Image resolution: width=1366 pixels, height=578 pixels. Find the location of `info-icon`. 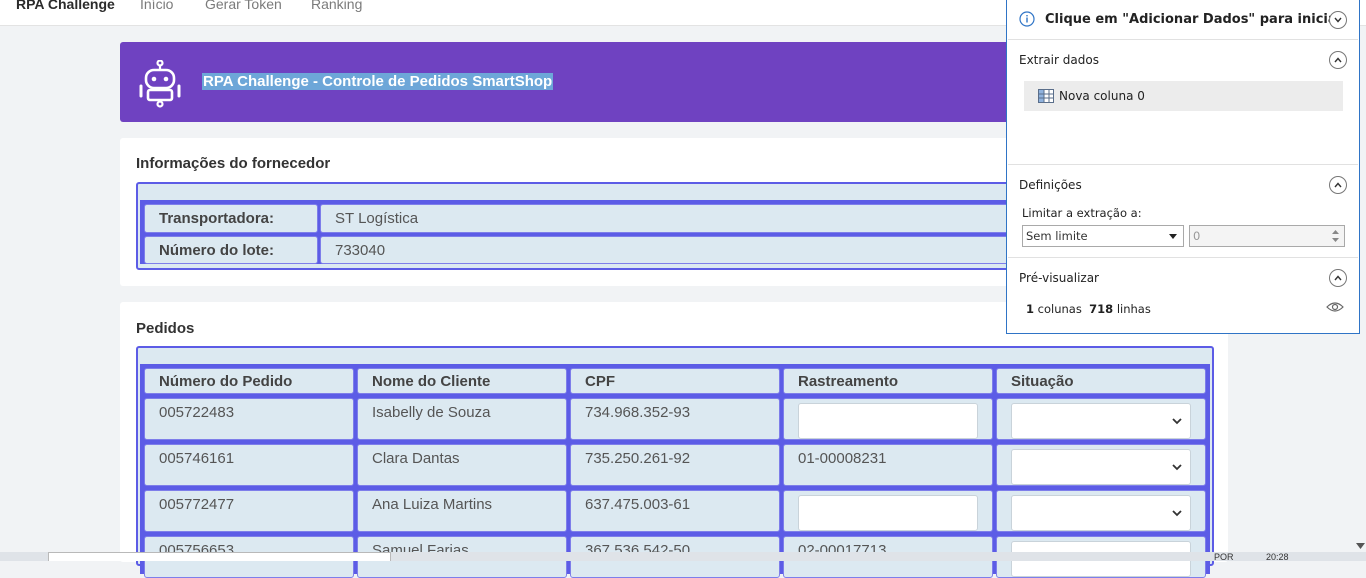

info-icon is located at coordinates (1027, 19).